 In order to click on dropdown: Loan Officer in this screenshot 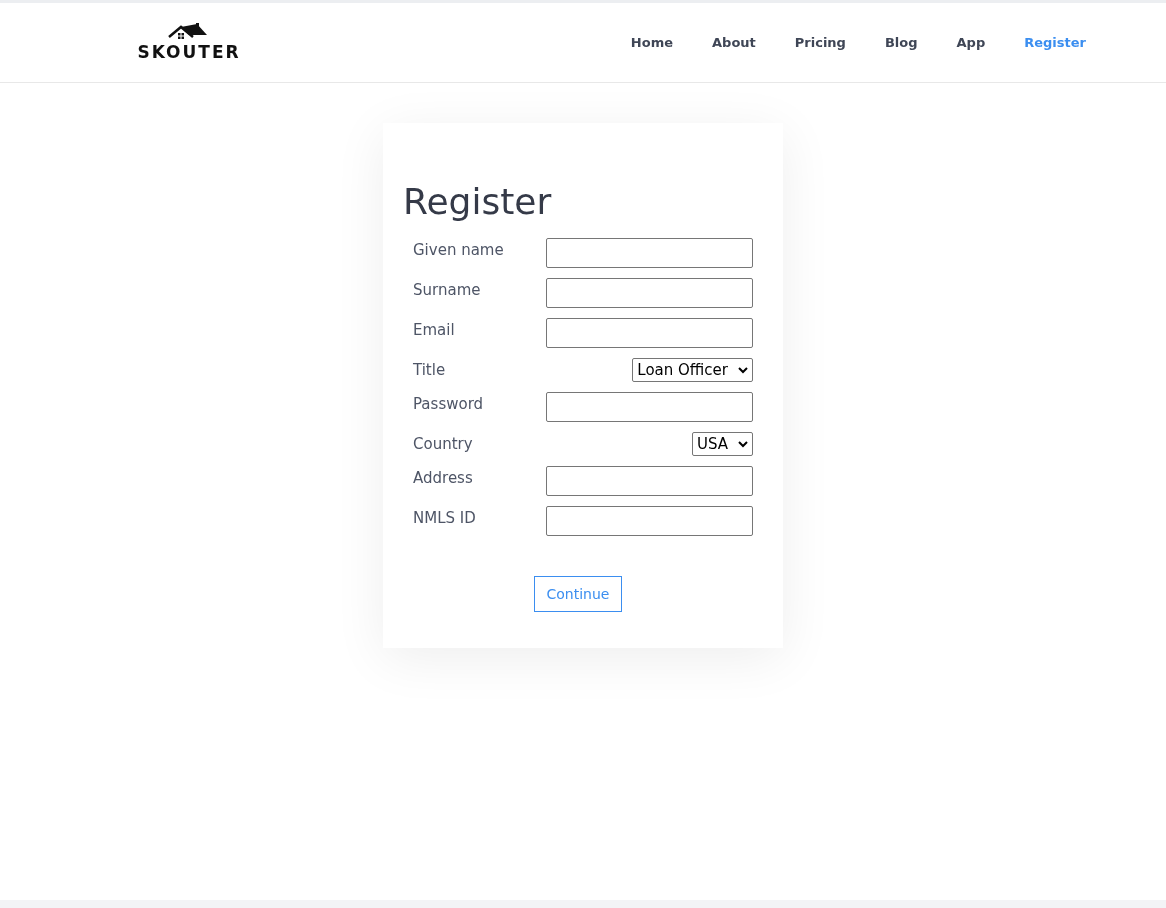, I will do `click(692, 370)`.